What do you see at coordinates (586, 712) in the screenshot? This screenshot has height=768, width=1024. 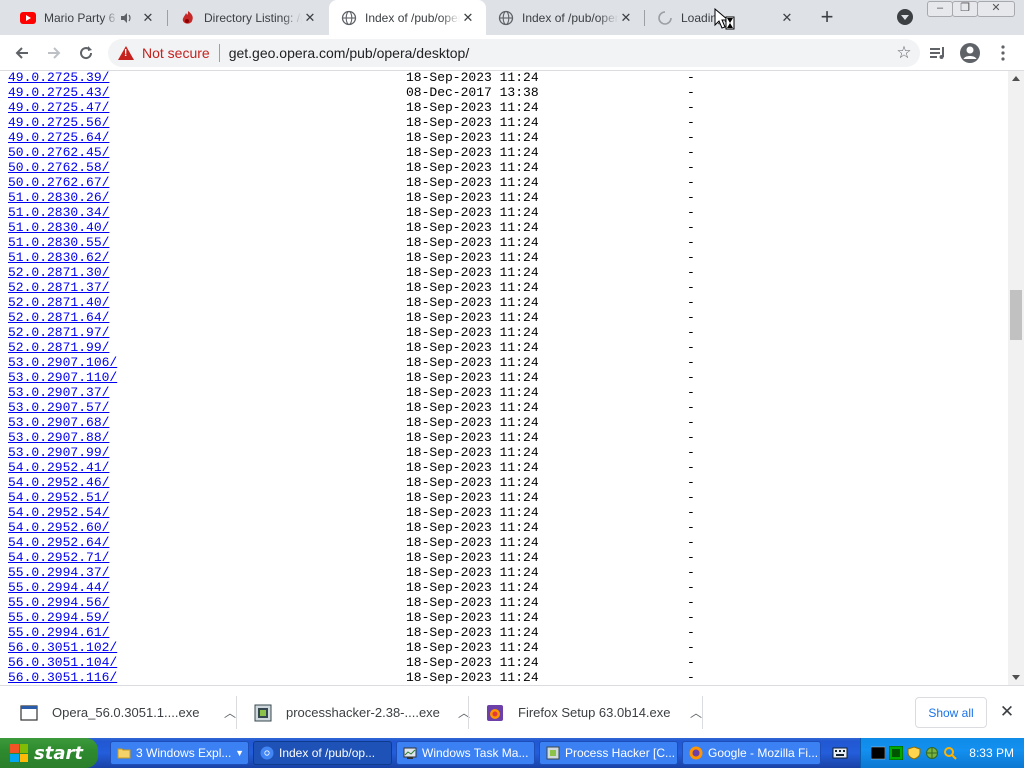 I see `download-item-firefox: Firefox Setup 63.0b14.exe ︿` at bounding box center [586, 712].